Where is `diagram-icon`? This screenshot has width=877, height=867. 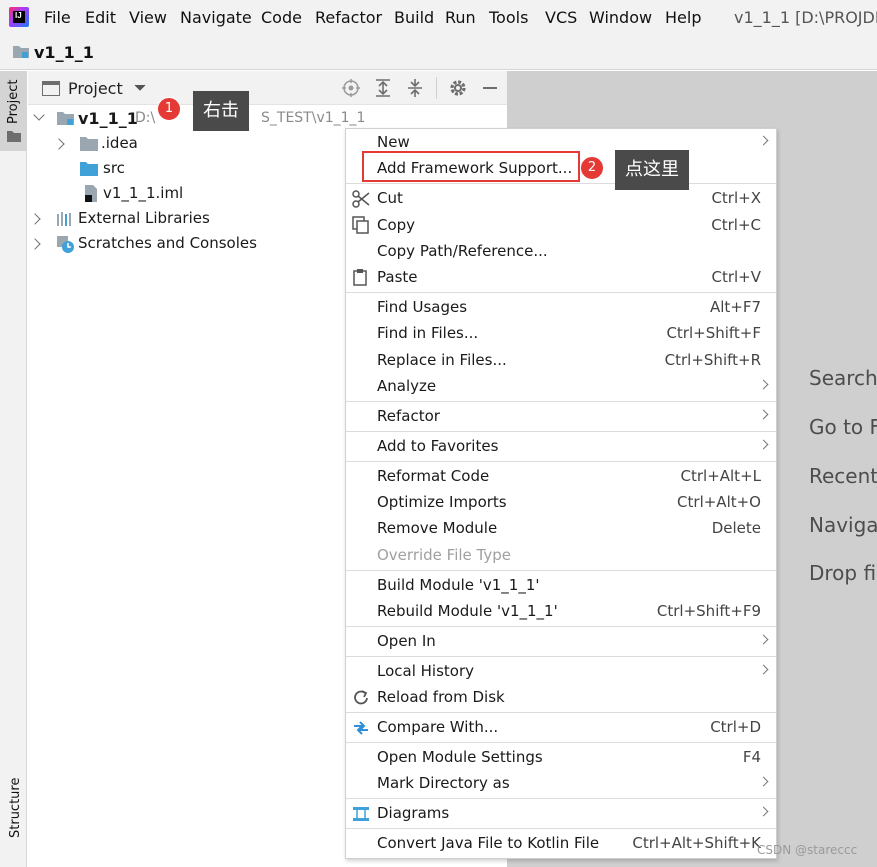
diagram-icon is located at coordinates (361, 814).